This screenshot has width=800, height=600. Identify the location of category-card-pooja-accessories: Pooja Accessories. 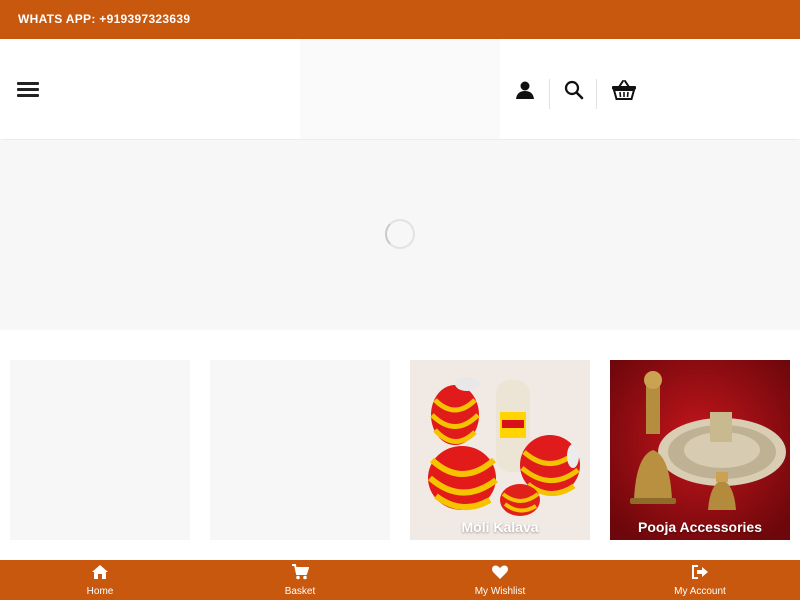
(700, 450).